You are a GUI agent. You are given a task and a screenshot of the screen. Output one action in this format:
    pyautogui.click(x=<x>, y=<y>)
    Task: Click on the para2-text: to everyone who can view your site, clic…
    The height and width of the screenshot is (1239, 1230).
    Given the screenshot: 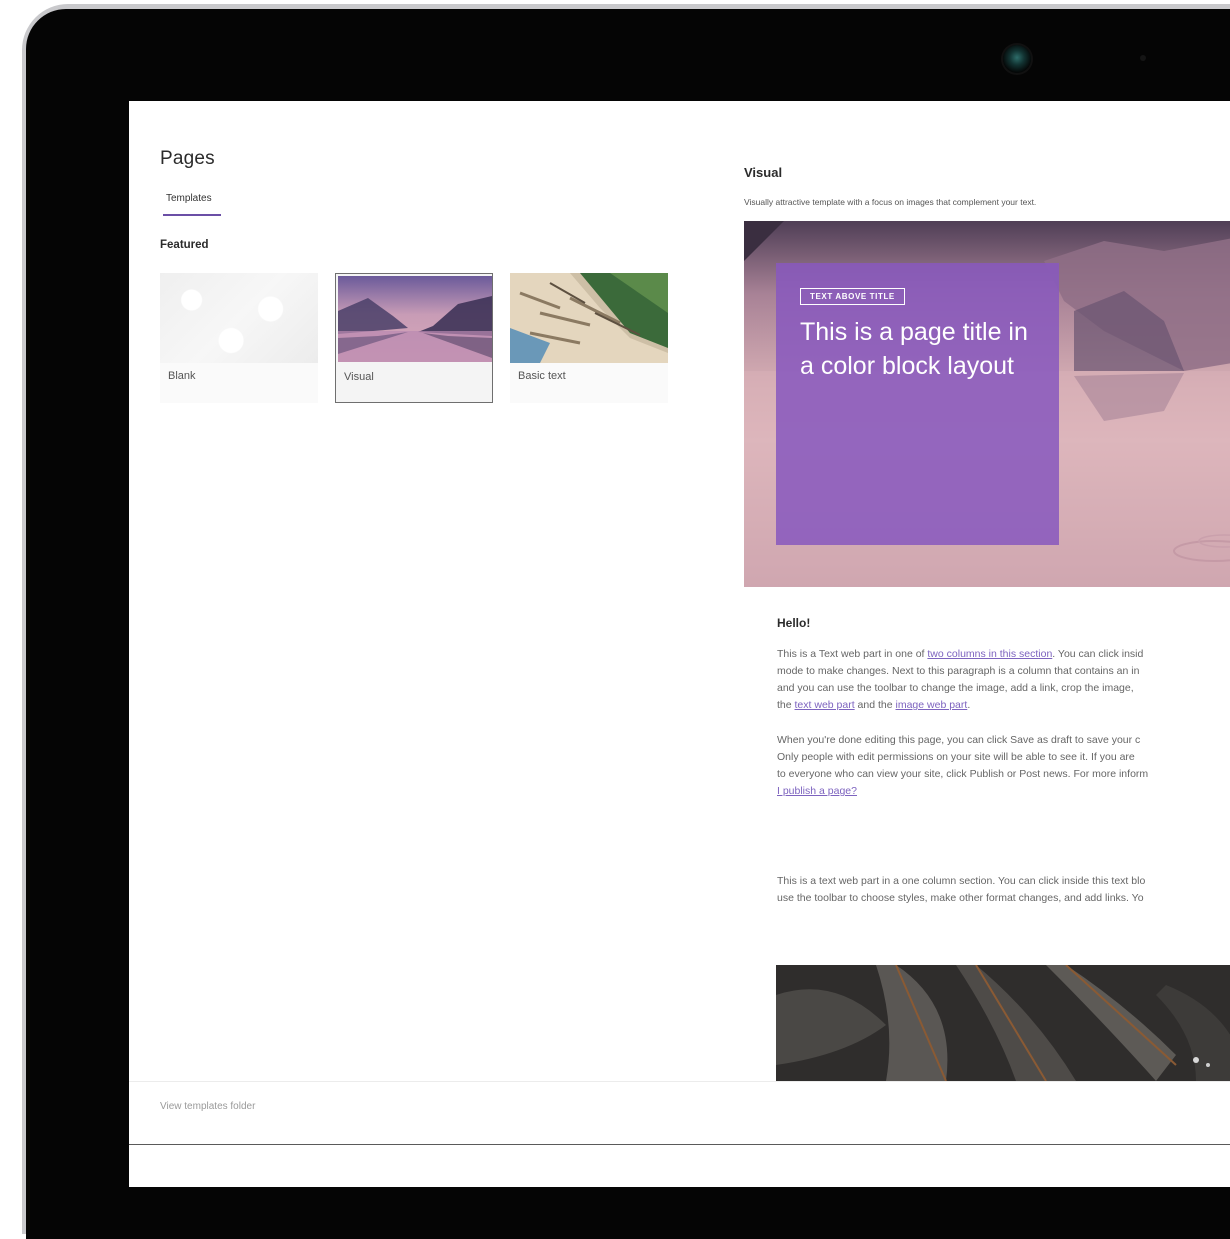 What is the action you would take?
    pyautogui.click(x=963, y=774)
    